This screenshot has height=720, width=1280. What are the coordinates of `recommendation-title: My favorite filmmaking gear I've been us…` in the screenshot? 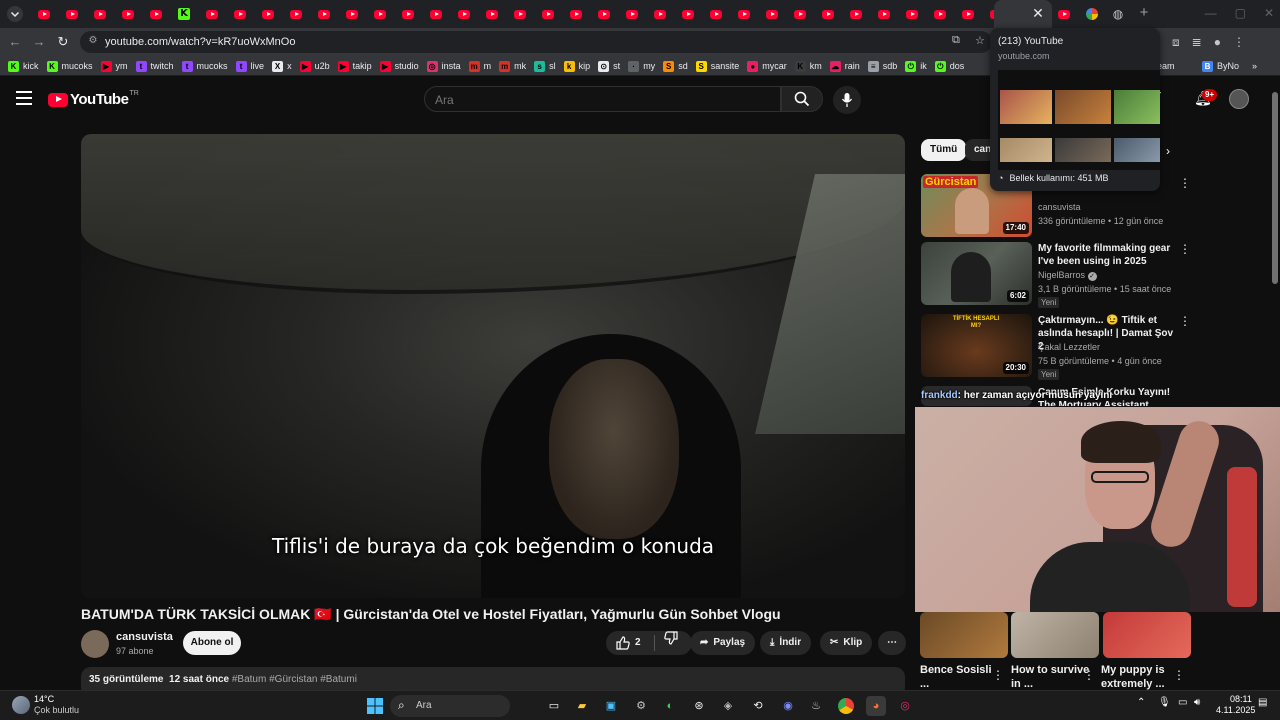 It's located at (1108, 255).